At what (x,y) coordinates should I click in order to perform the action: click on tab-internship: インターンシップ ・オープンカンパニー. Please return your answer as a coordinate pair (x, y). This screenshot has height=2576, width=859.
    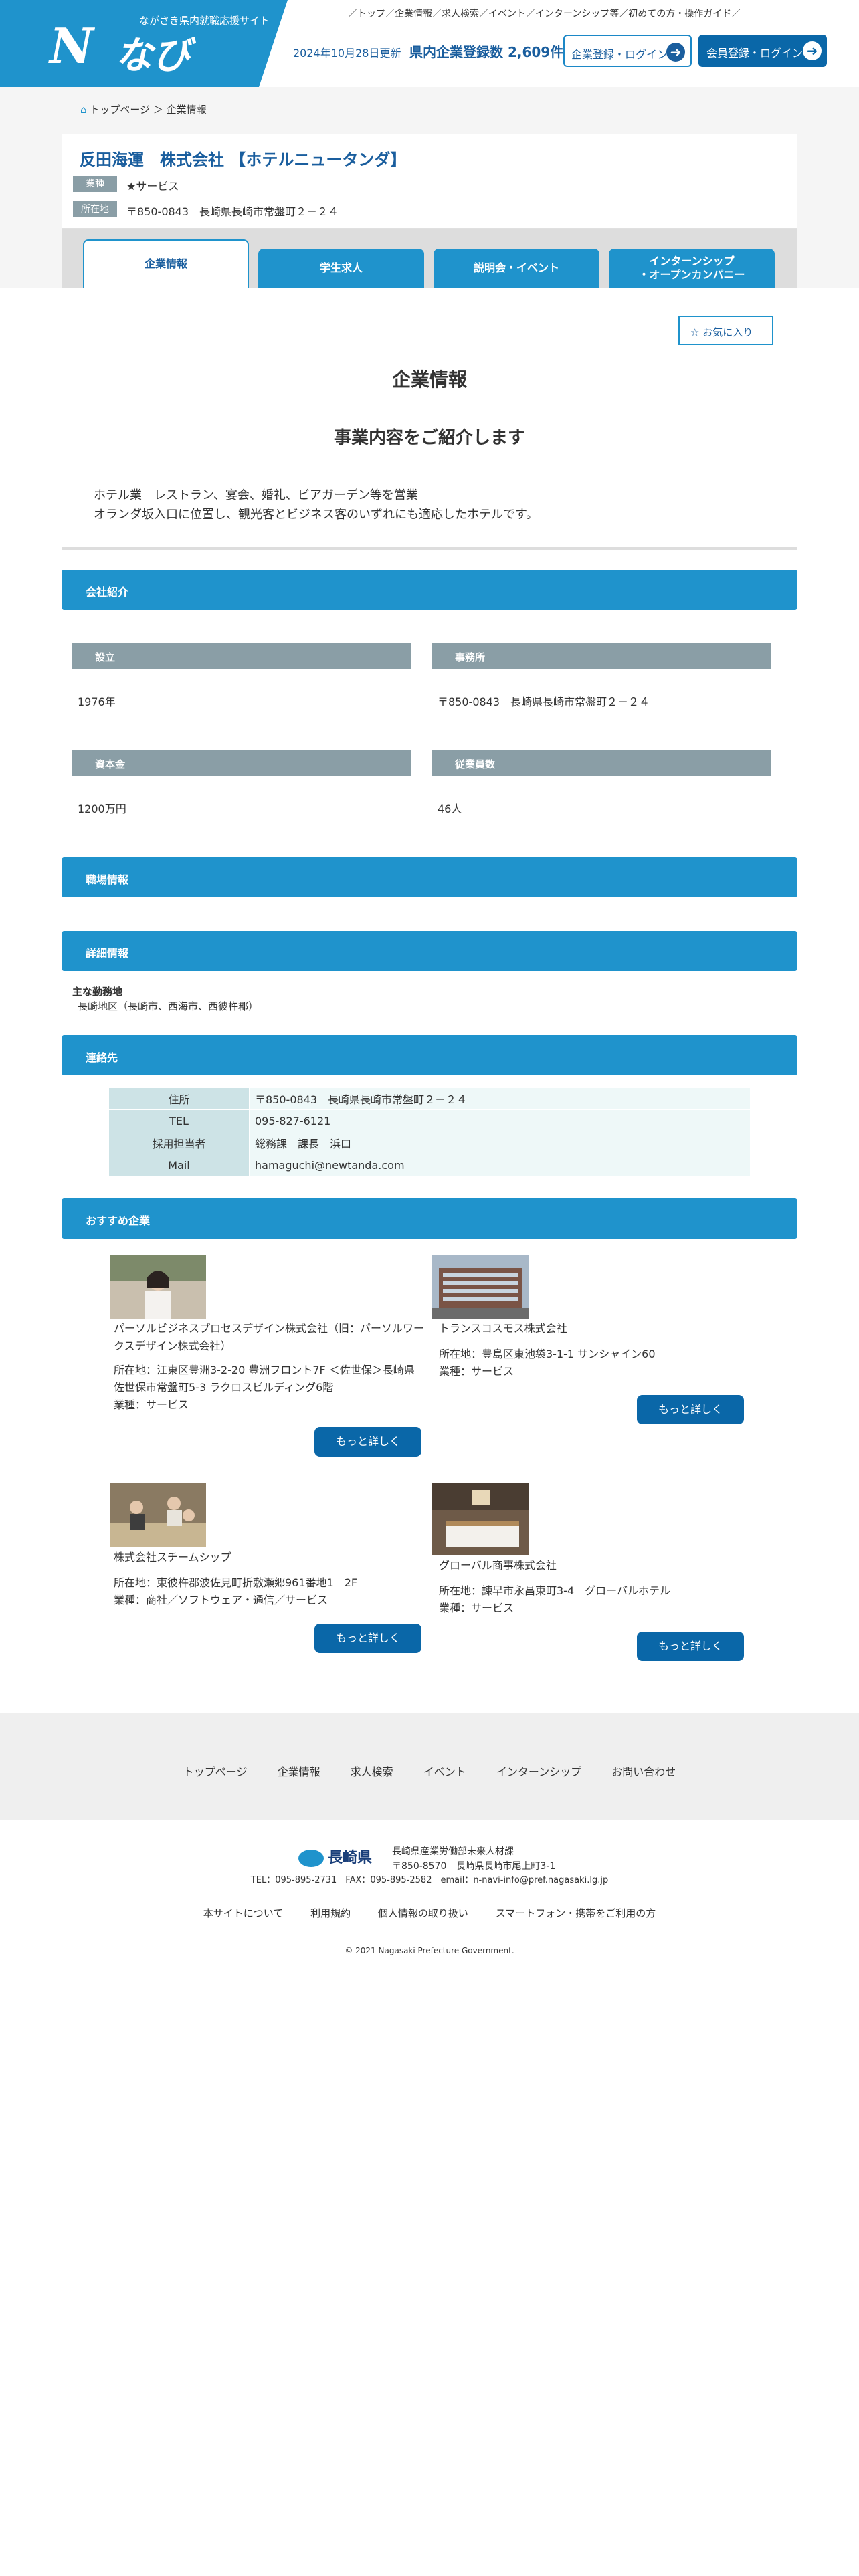
    Looking at the image, I should click on (692, 268).